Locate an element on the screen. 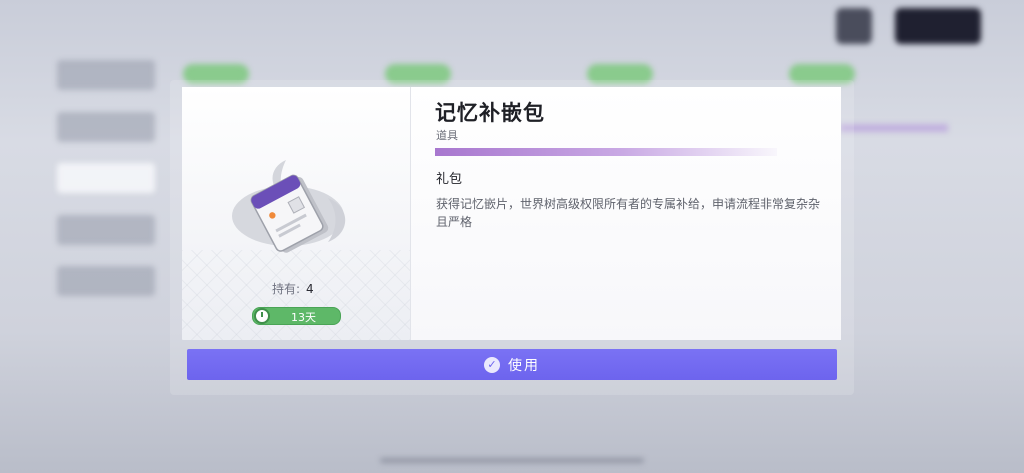 The width and height of the screenshot is (1024, 473). use-button-label: 使用 is located at coordinates (524, 365).